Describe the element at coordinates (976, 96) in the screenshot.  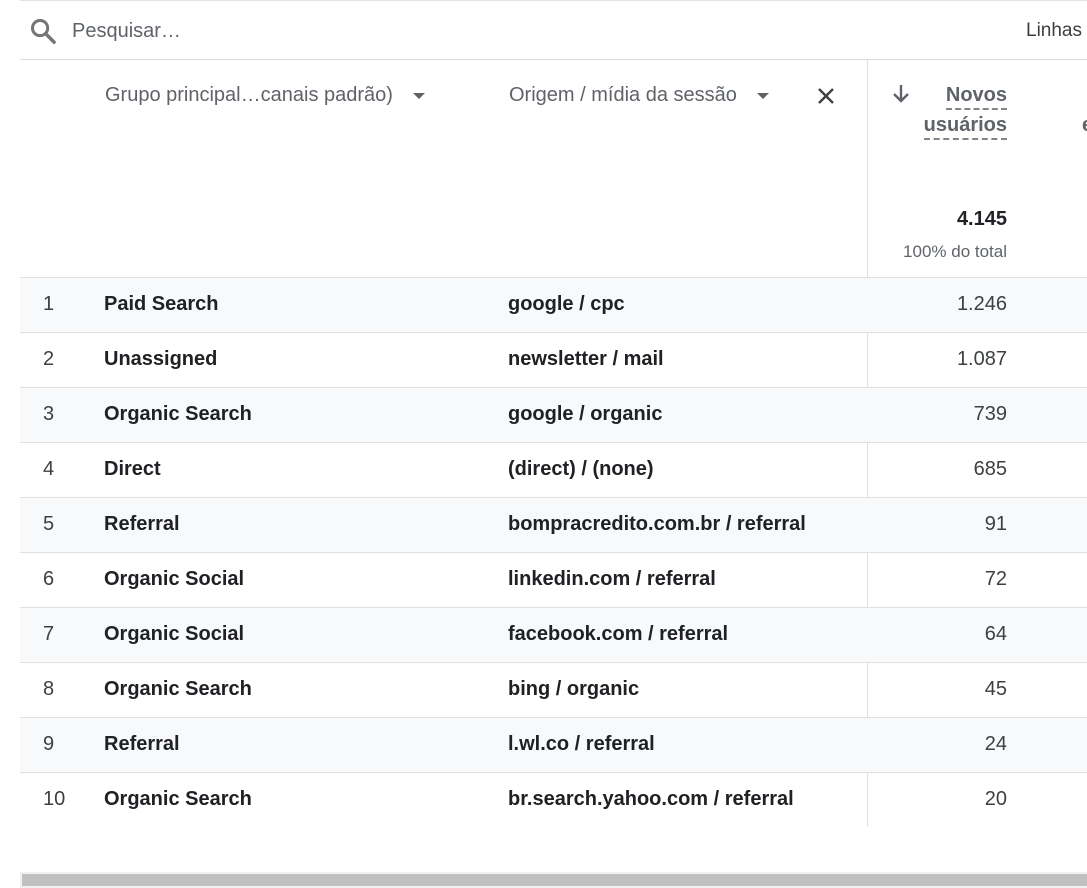
I see `metric-title-line1: Novos` at that location.